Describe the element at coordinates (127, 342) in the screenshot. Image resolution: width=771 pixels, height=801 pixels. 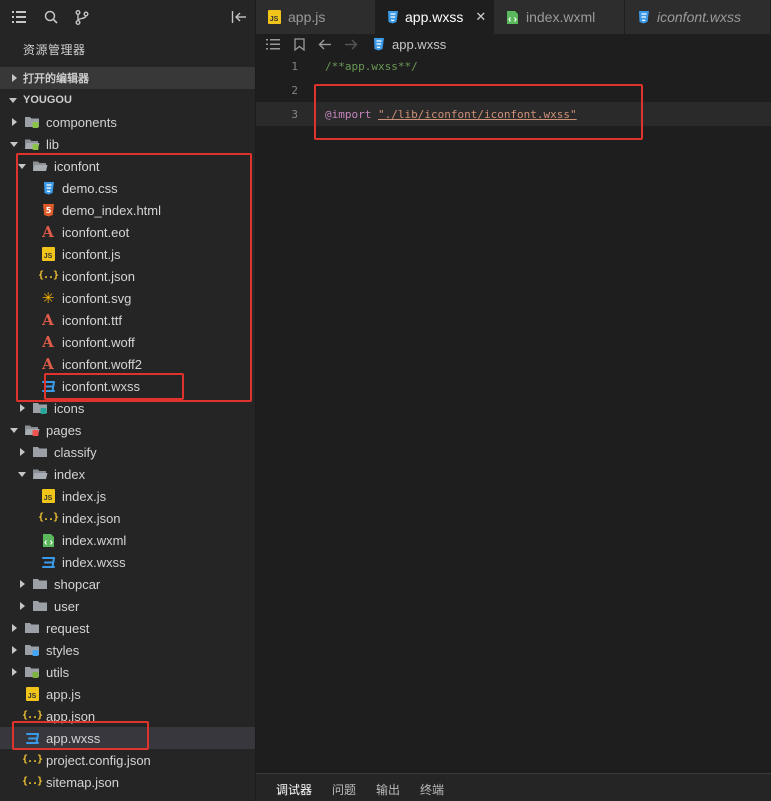
I see `tree-item: Aiconfont.woff` at that location.